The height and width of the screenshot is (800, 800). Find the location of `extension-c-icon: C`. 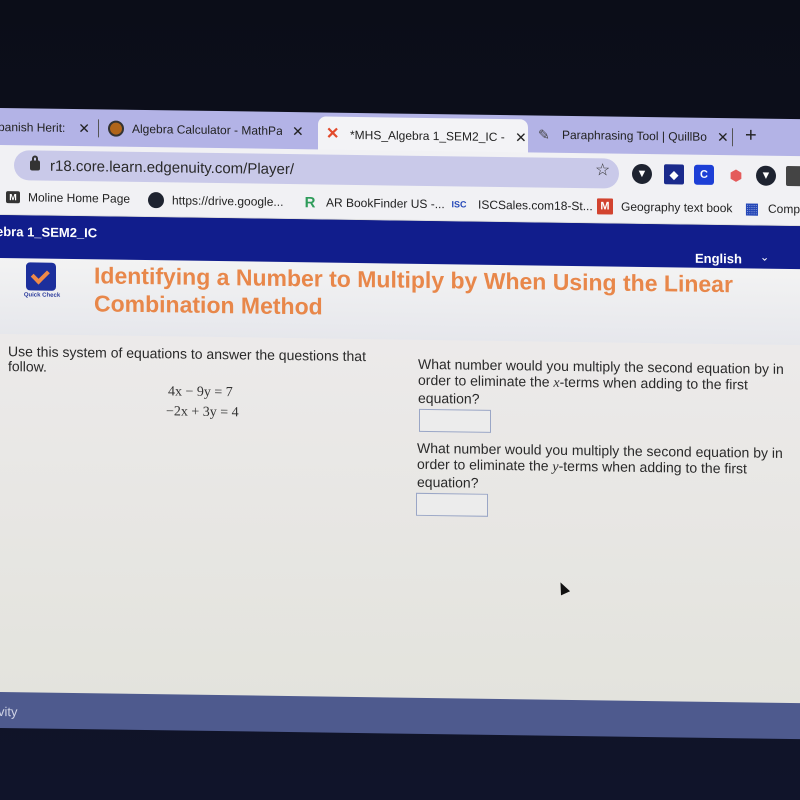

extension-c-icon: C is located at coordinates (704, 174).